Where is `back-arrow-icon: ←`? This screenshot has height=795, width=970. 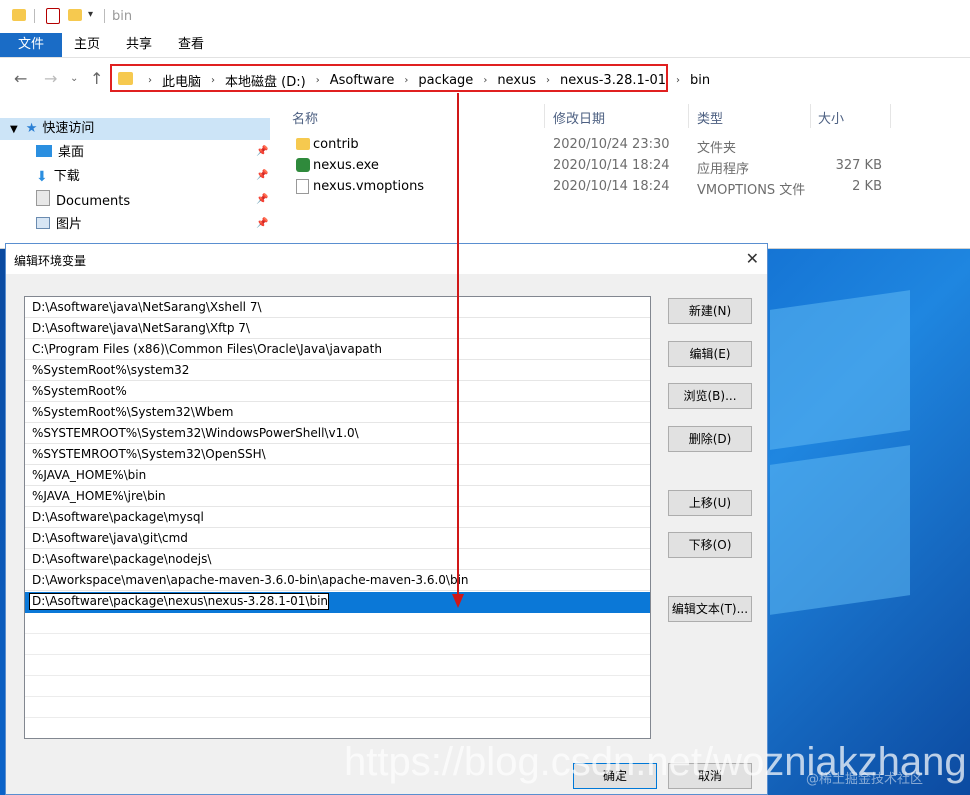
back-arrow-icon: ← is located at coordinates (20, 78).